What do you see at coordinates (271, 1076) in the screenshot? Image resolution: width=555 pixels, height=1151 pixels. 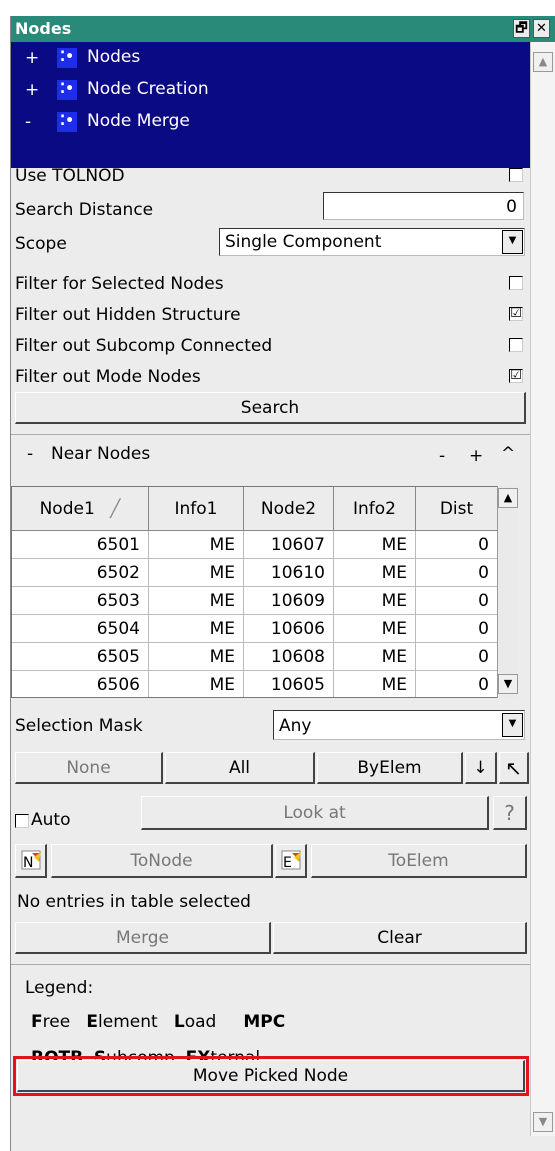 I see `highlight-box` at bounding box center [271, 1076].